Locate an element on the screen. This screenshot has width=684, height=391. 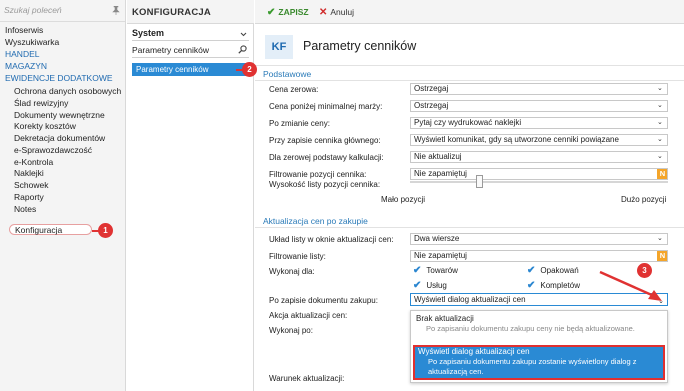
nav-item-konfiguracja: Konfiguracja is located at coordinates (50, 229).